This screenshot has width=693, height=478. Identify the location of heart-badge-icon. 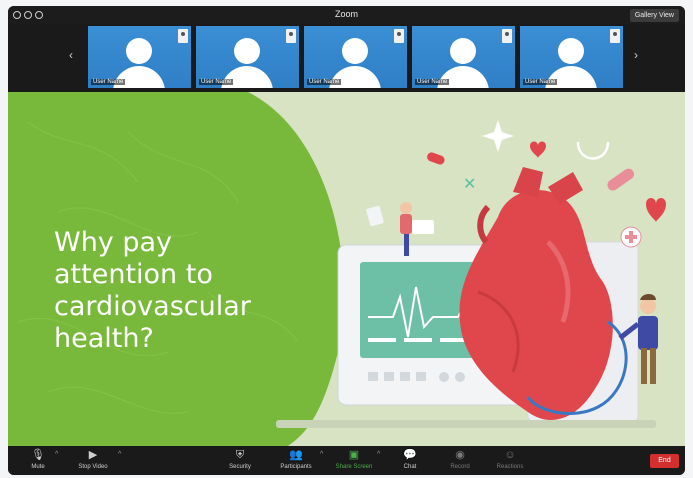
(656, 210).